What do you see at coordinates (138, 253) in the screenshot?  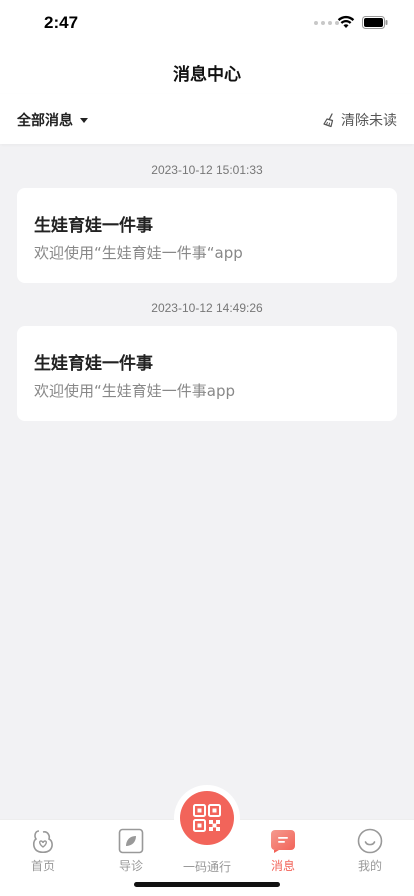 I see `message-body: 欢迎使用“生娃育娃一件事“app` at bounding box center [138, 253].